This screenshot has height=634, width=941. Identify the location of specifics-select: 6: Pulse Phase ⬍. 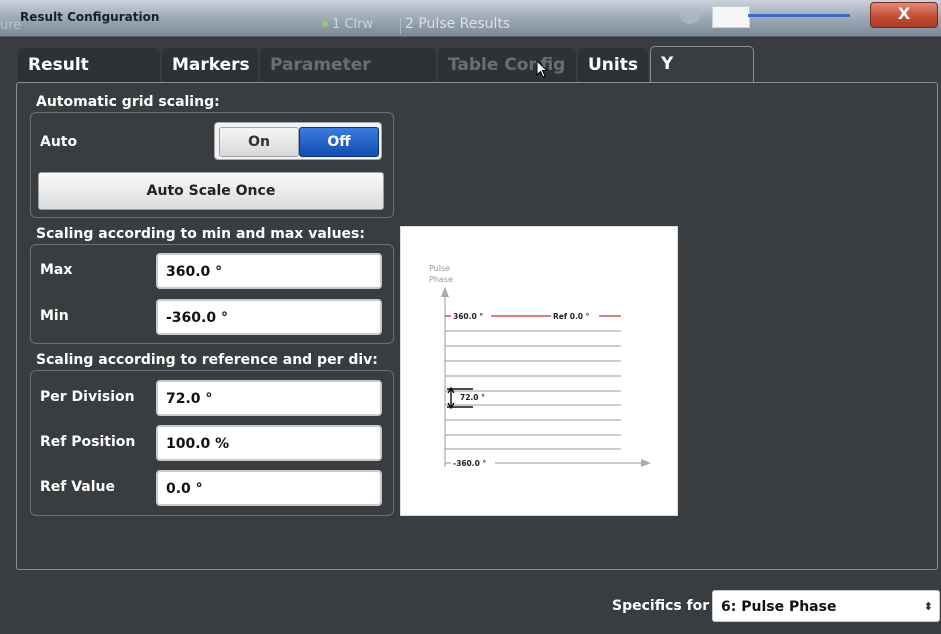
(826, 606).